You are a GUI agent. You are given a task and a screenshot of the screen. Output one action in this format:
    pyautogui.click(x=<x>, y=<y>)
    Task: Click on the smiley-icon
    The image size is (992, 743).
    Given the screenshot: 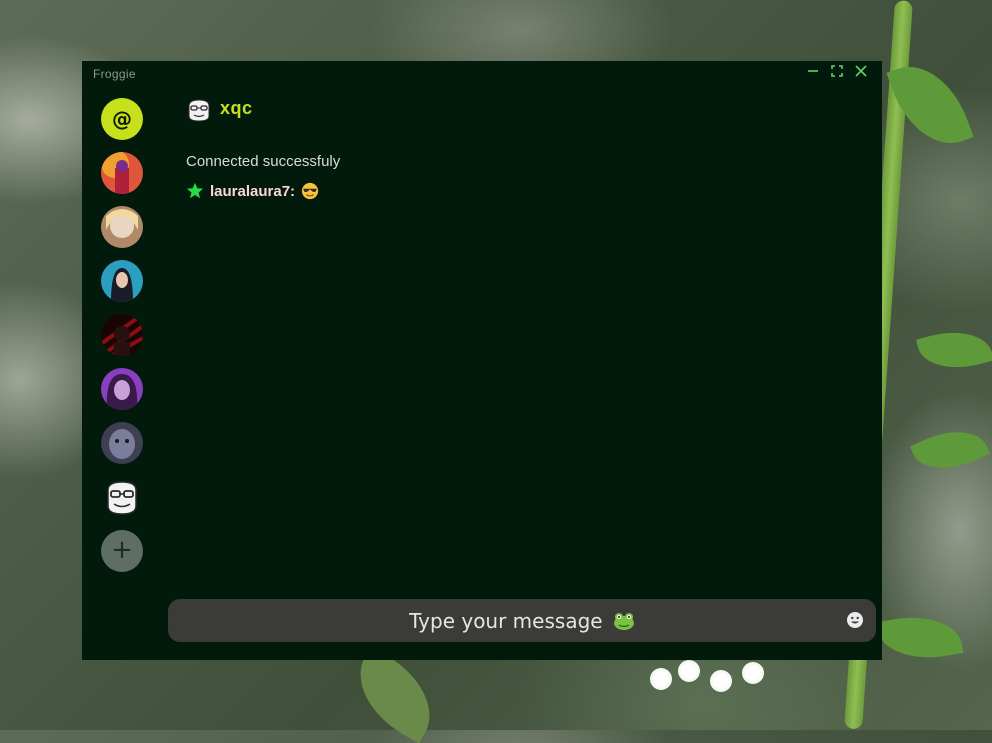 What is the action you would take?
    pyautogui.click(x=855, y=620)
    